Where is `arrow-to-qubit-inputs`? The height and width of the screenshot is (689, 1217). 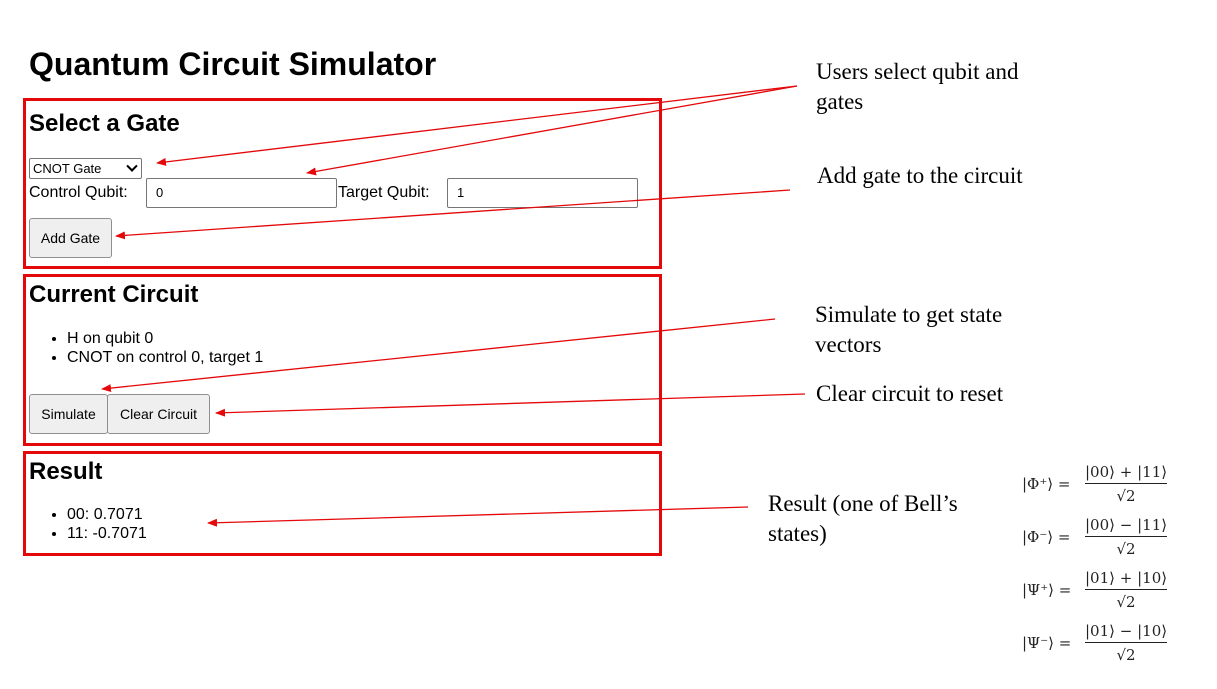 arrow-to-qubit-inputs is located at coordinates (552, 130).